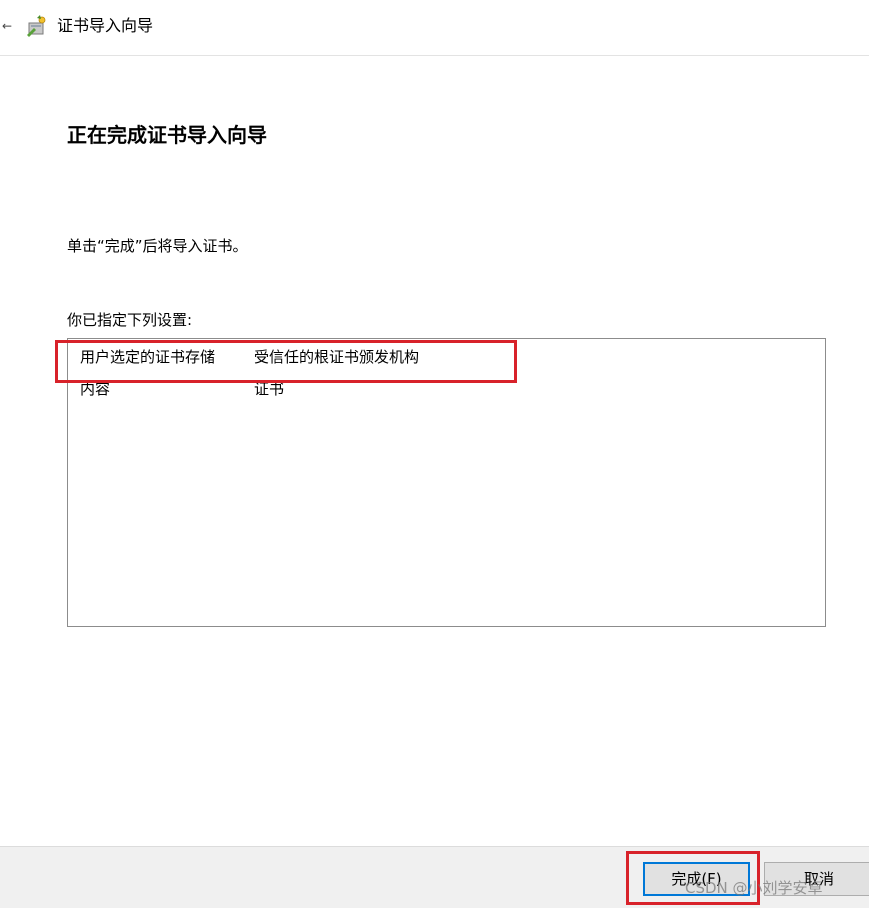 This screenshot has width=869, height=908. I want to click on back-arrow-icon: ←, so click(7, 26).